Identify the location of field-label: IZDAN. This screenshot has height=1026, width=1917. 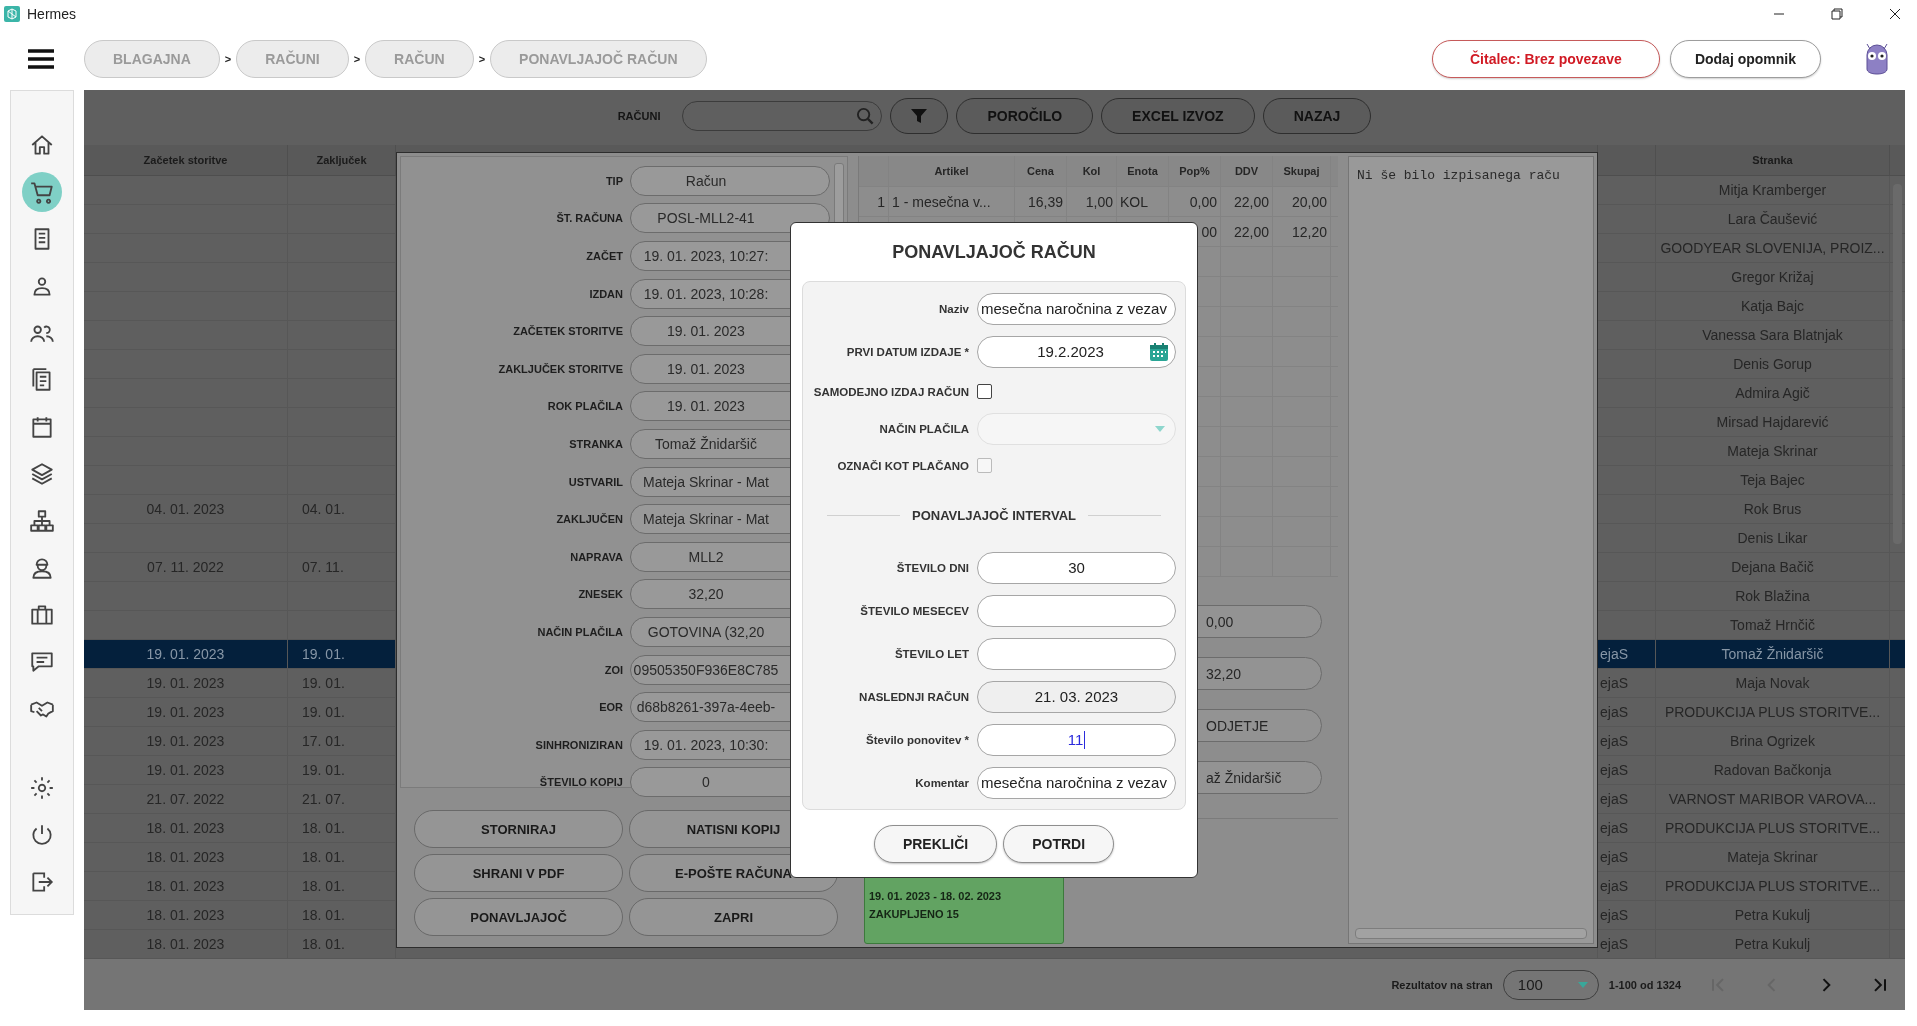
(606, 293).